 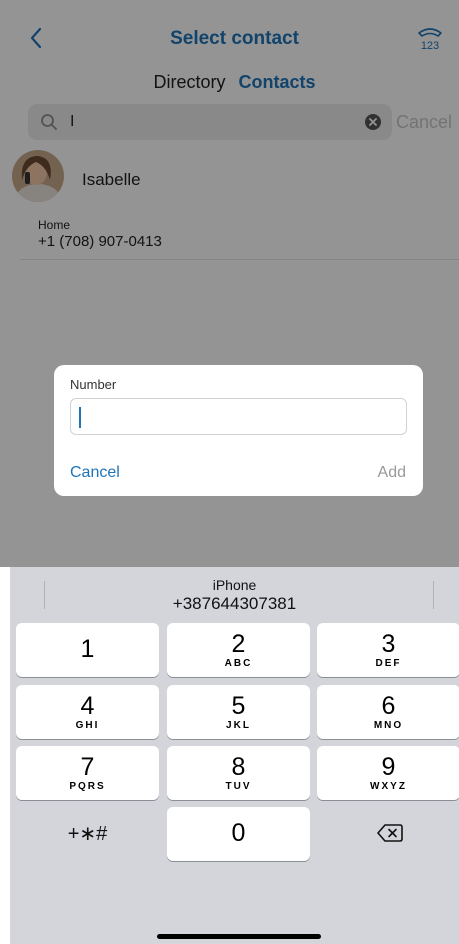 I want to click on backspace-icon, so click(x=390, y=833).